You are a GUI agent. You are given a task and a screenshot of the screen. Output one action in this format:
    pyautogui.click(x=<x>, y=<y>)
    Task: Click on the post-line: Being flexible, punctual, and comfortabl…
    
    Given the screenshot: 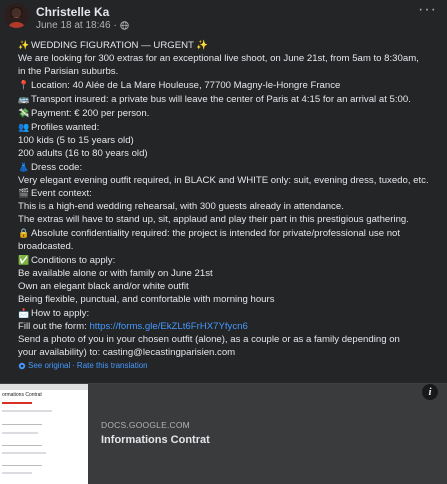 What is the action you would take?
    pyautogui.click(x=230, y=300)
    